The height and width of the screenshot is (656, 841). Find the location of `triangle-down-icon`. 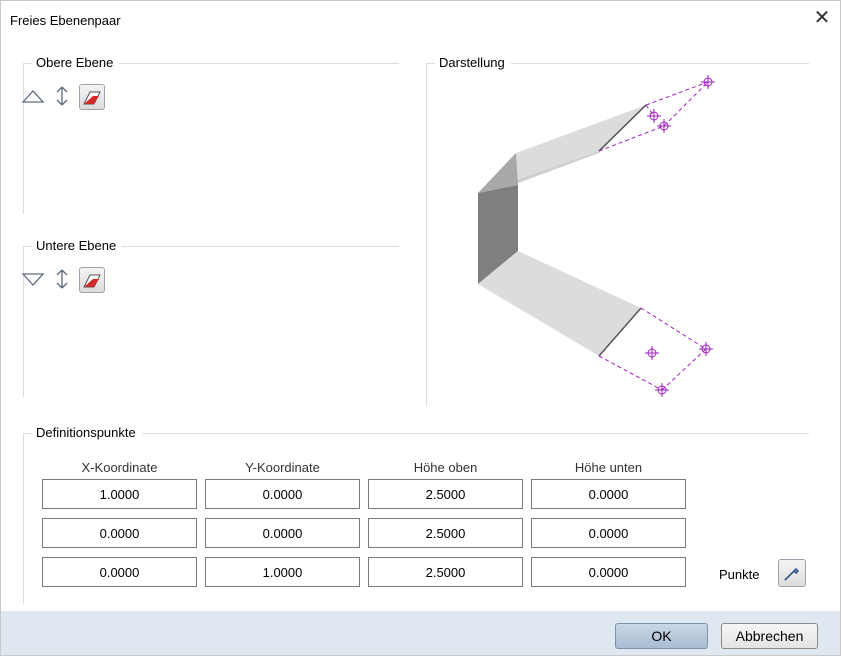

triangle-down-icon is located at coordinates (33, 280).